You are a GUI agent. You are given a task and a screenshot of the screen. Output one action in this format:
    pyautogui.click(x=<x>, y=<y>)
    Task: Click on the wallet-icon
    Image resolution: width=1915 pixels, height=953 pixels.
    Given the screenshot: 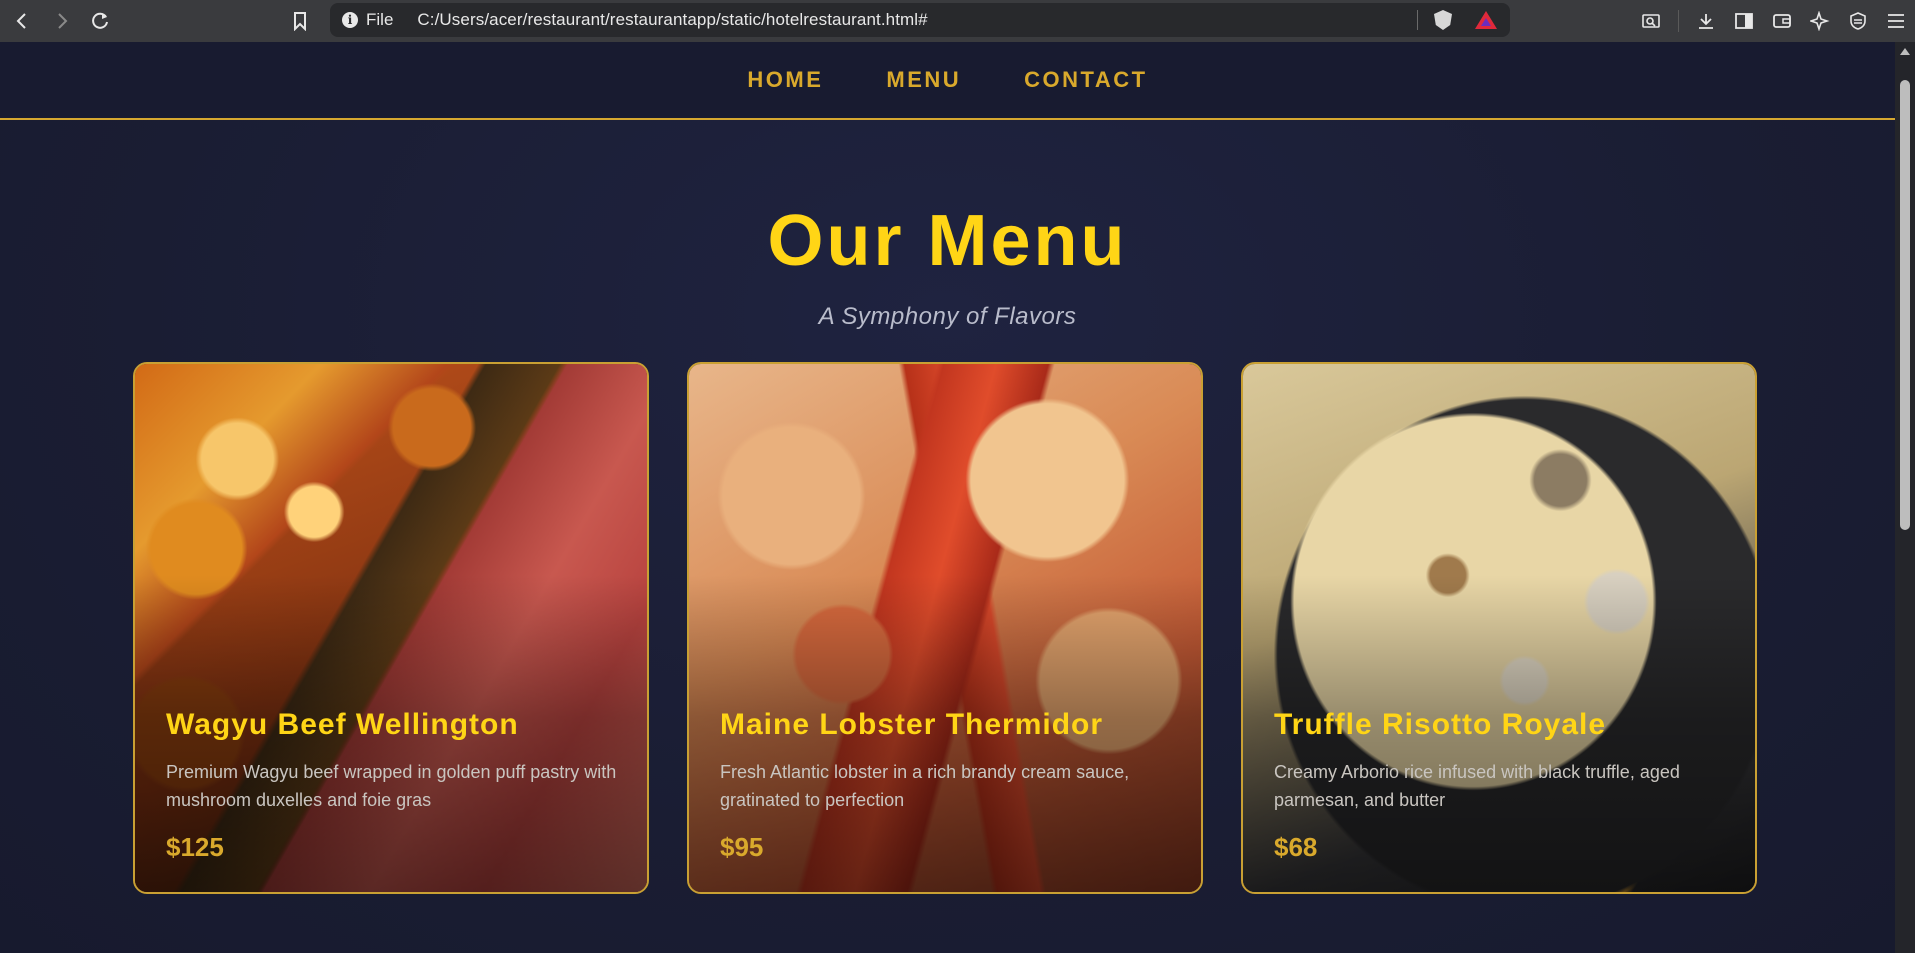 What is the action you would take?
    pyautogui.click(x=1782, y=21)
    